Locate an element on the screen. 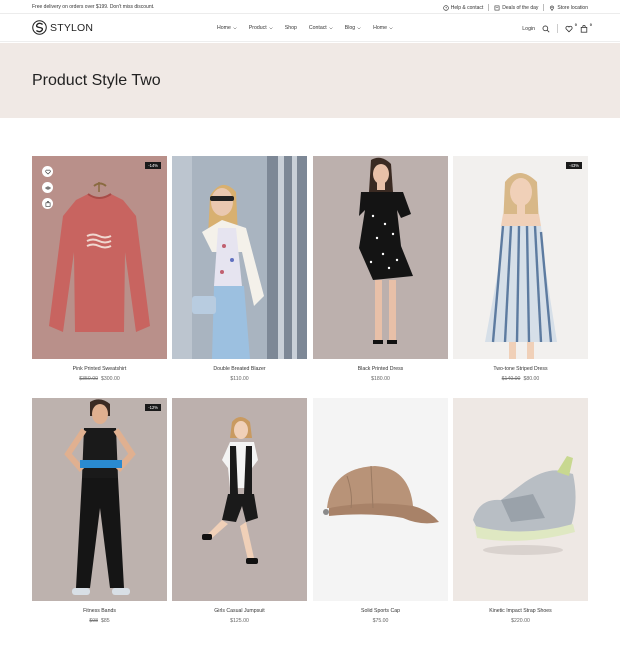 The image size is (620, 648). current-price: $110.00 is located at coordinates (239, 379).